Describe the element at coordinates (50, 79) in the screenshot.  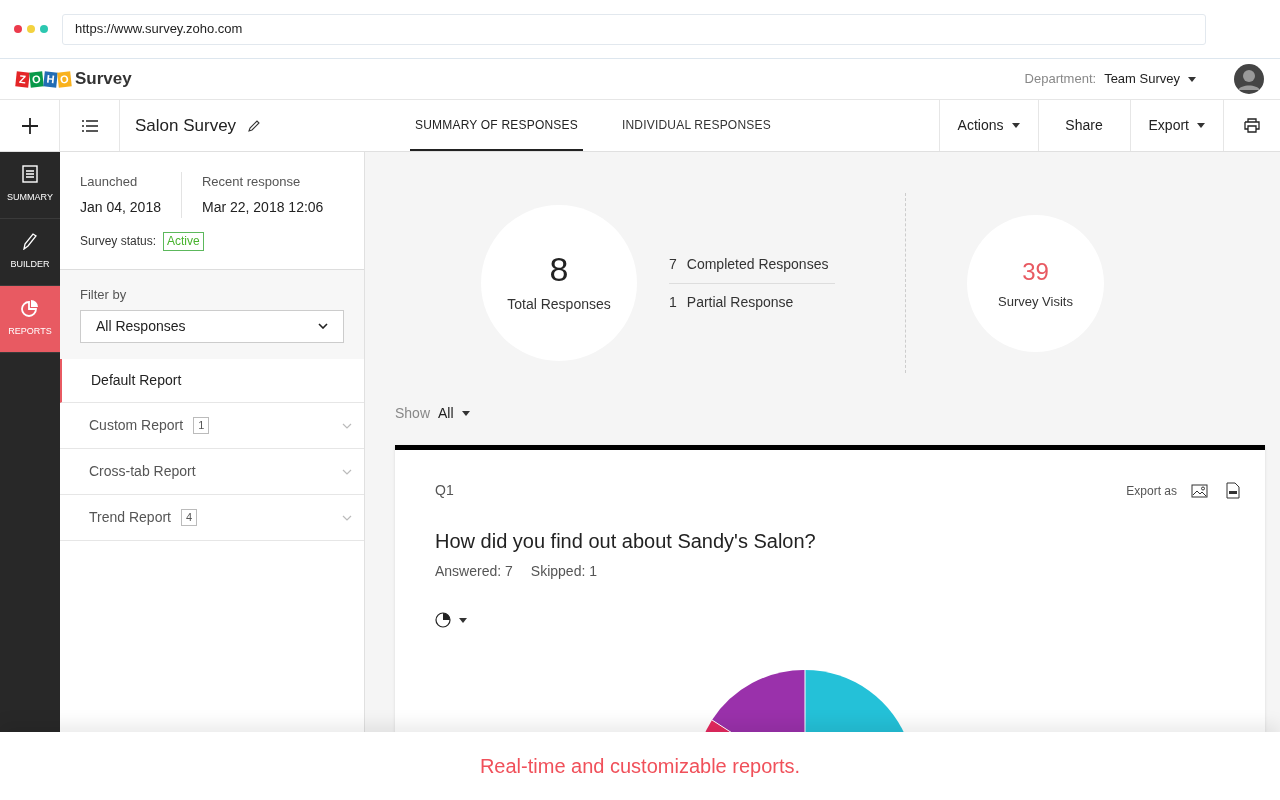
I see `logo-letter: H` at that location.